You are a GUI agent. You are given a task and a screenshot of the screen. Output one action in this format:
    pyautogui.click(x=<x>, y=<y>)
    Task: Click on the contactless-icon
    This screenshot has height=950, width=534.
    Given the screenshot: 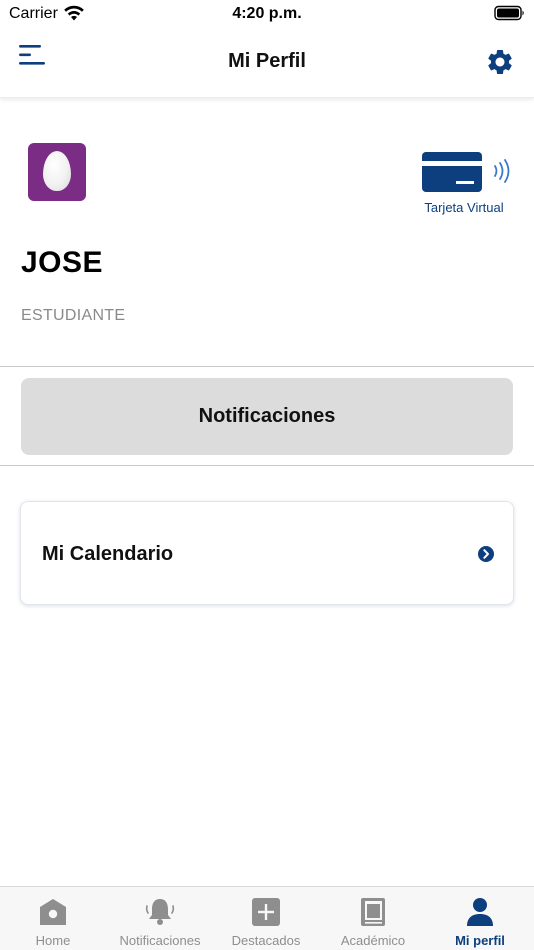 What is the action you would take?
    pyautogui.click(x=502, y=171)
    